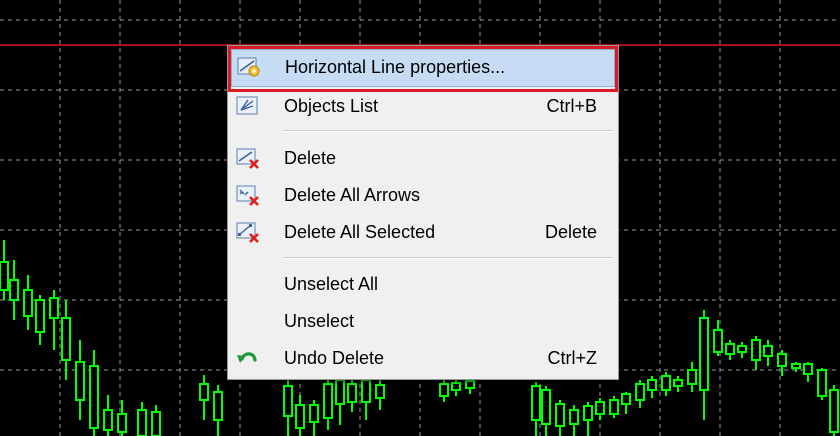 This screenshot has height=436, width=840. What do you see at coordinates (570, 232) in the screenshot?
I see `menu-item-shortcut: Delete` at bounding box center [570, 232].